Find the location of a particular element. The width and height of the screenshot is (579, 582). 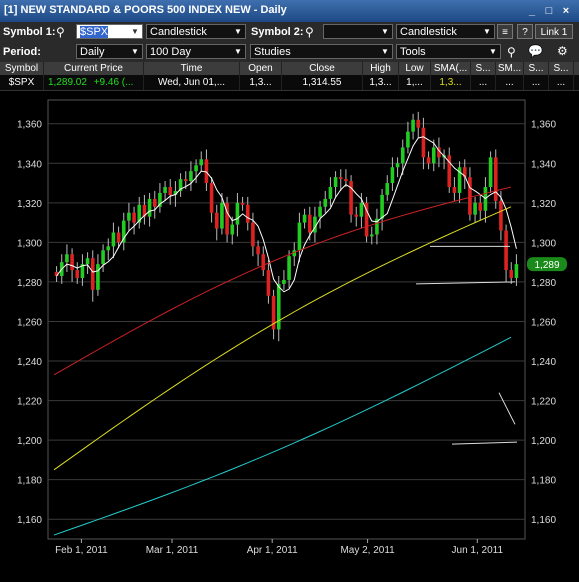

layout-menu-icon: ≡ is located at coordinates (505, 31).